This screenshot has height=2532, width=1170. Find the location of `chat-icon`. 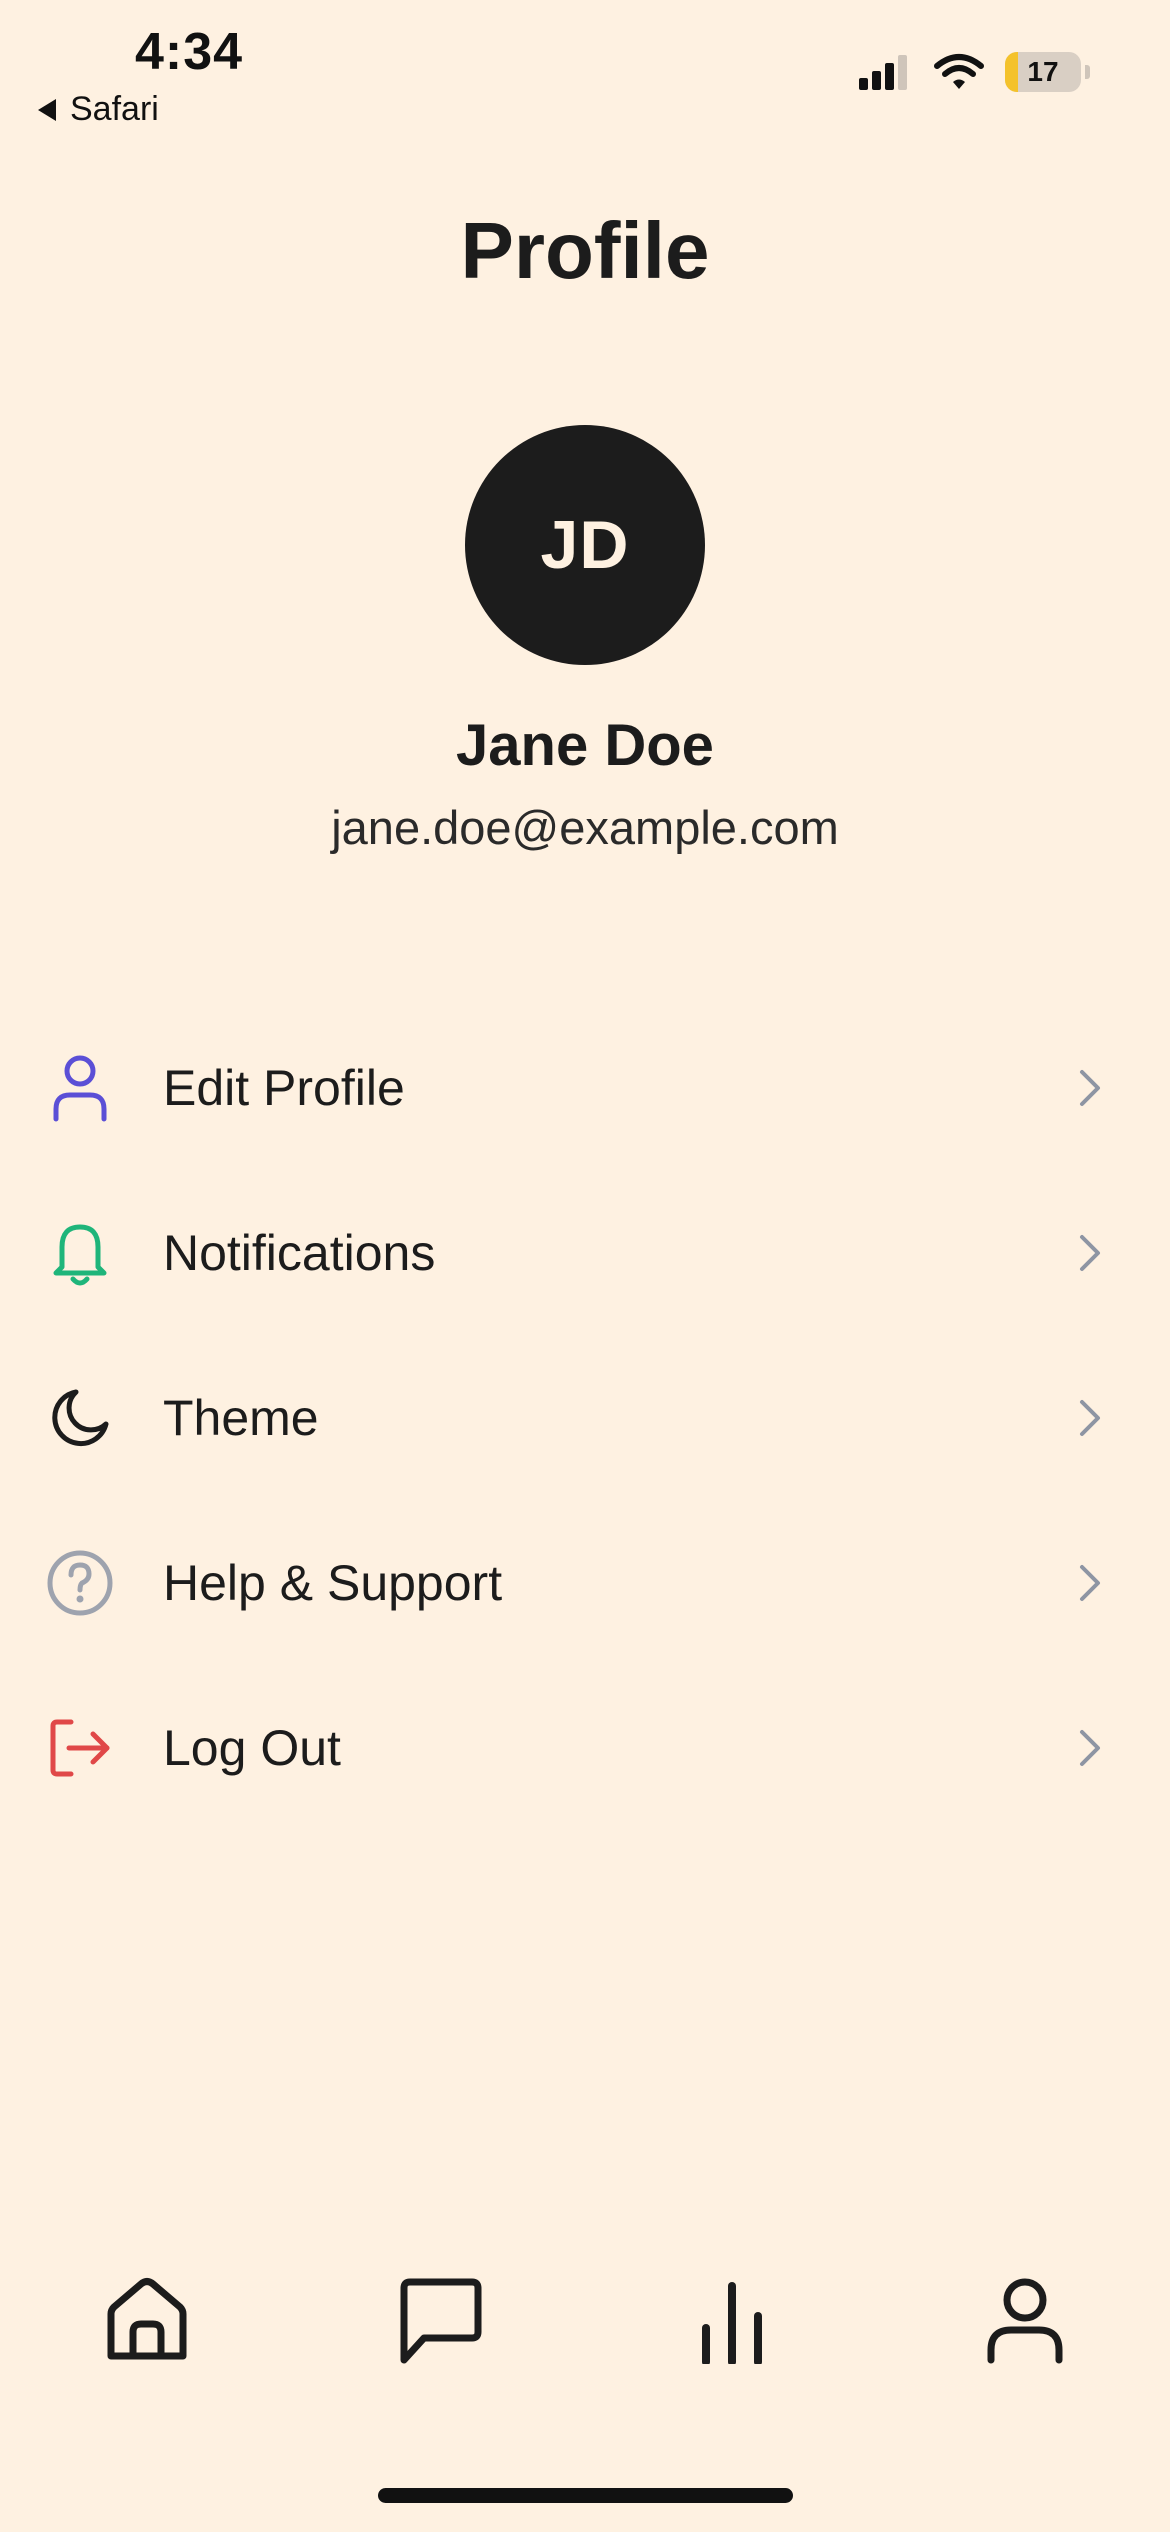

chat-icon is located at coordinates (441, 2321).